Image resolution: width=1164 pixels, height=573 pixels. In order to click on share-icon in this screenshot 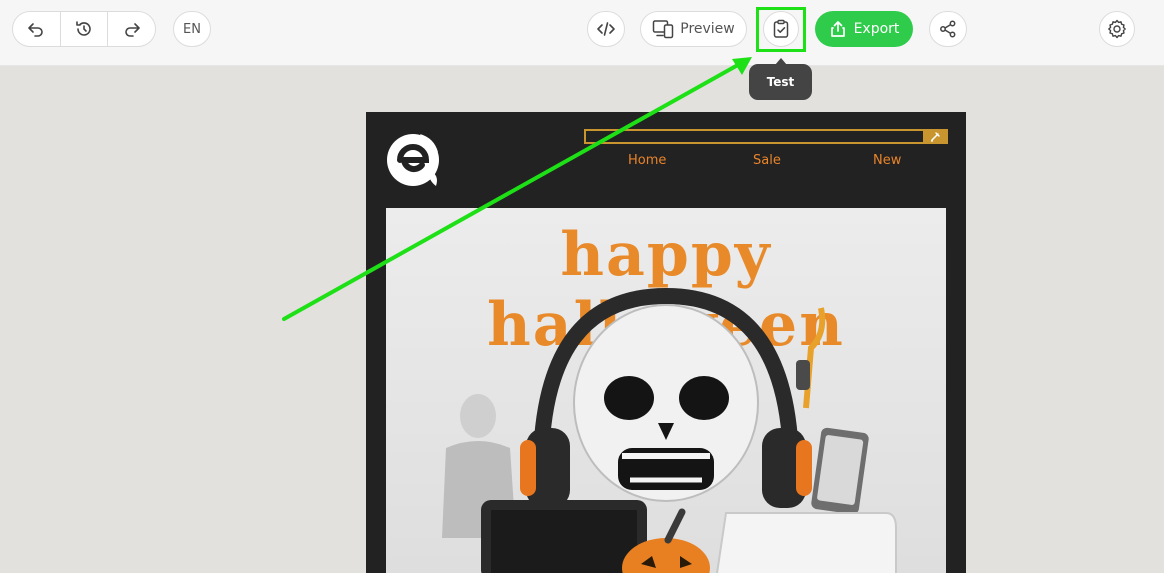, I will do `click(948, 29)`.